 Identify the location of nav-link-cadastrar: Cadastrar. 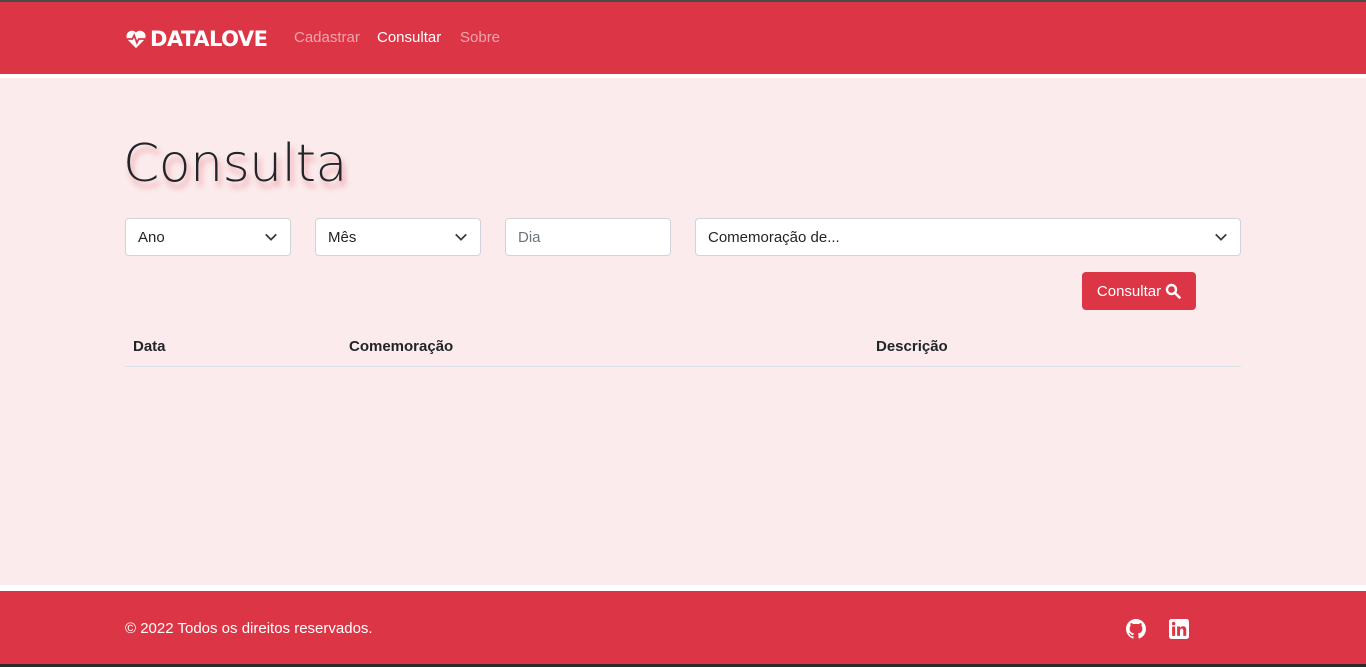
(327, 37).